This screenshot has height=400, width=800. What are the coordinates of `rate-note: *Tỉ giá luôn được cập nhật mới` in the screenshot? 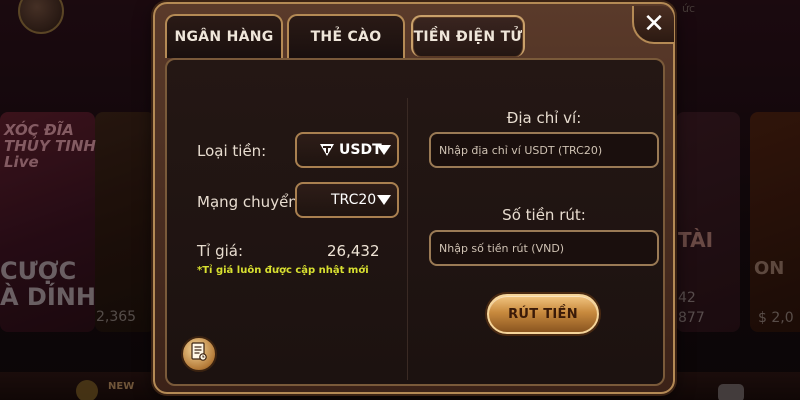 It's located at (283, 270).